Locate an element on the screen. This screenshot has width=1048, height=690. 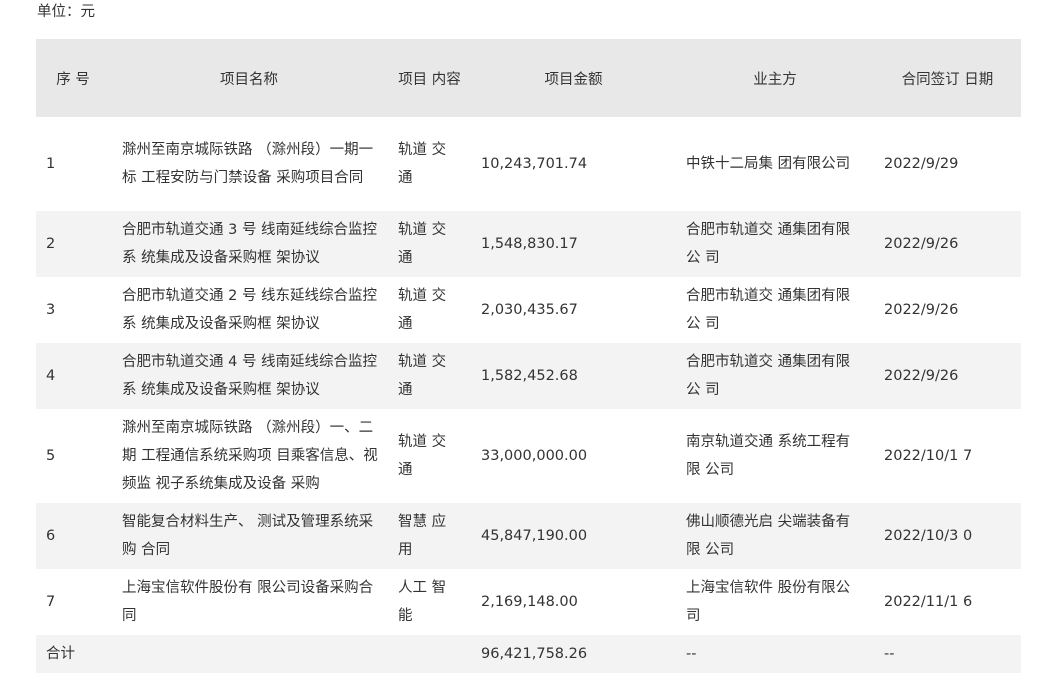
row-name-text: 智能复合材料生产、 测试及管理系统采购 合同 is located at coordinates (248, 536).